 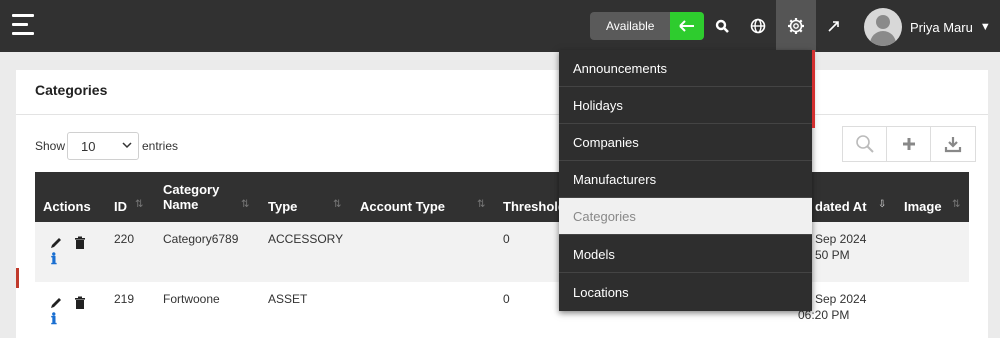 What do you see at coordinates (17, 278) in the screenshot?
I see `row-accent` at bounding box center [17, 278].